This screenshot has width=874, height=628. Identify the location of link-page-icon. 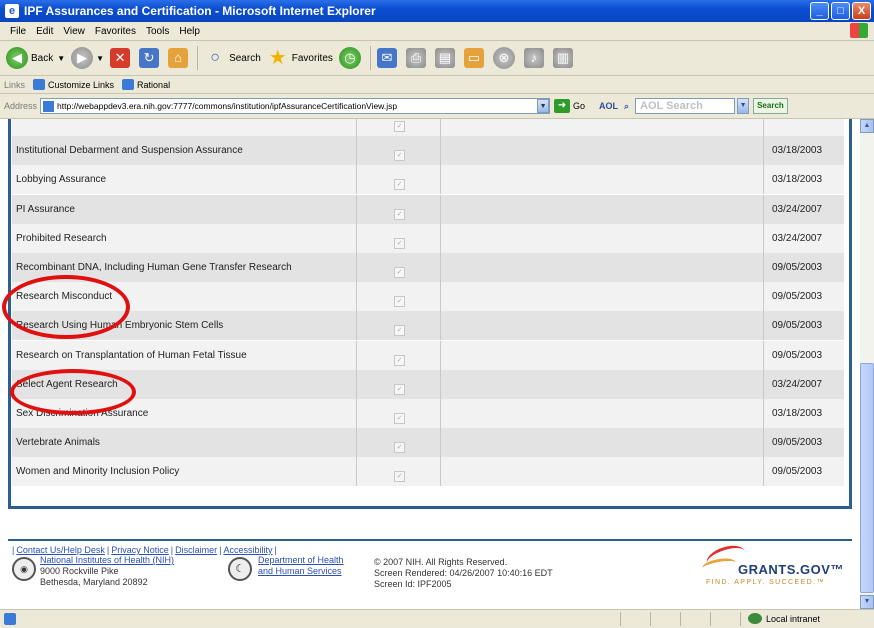
(39, 84).